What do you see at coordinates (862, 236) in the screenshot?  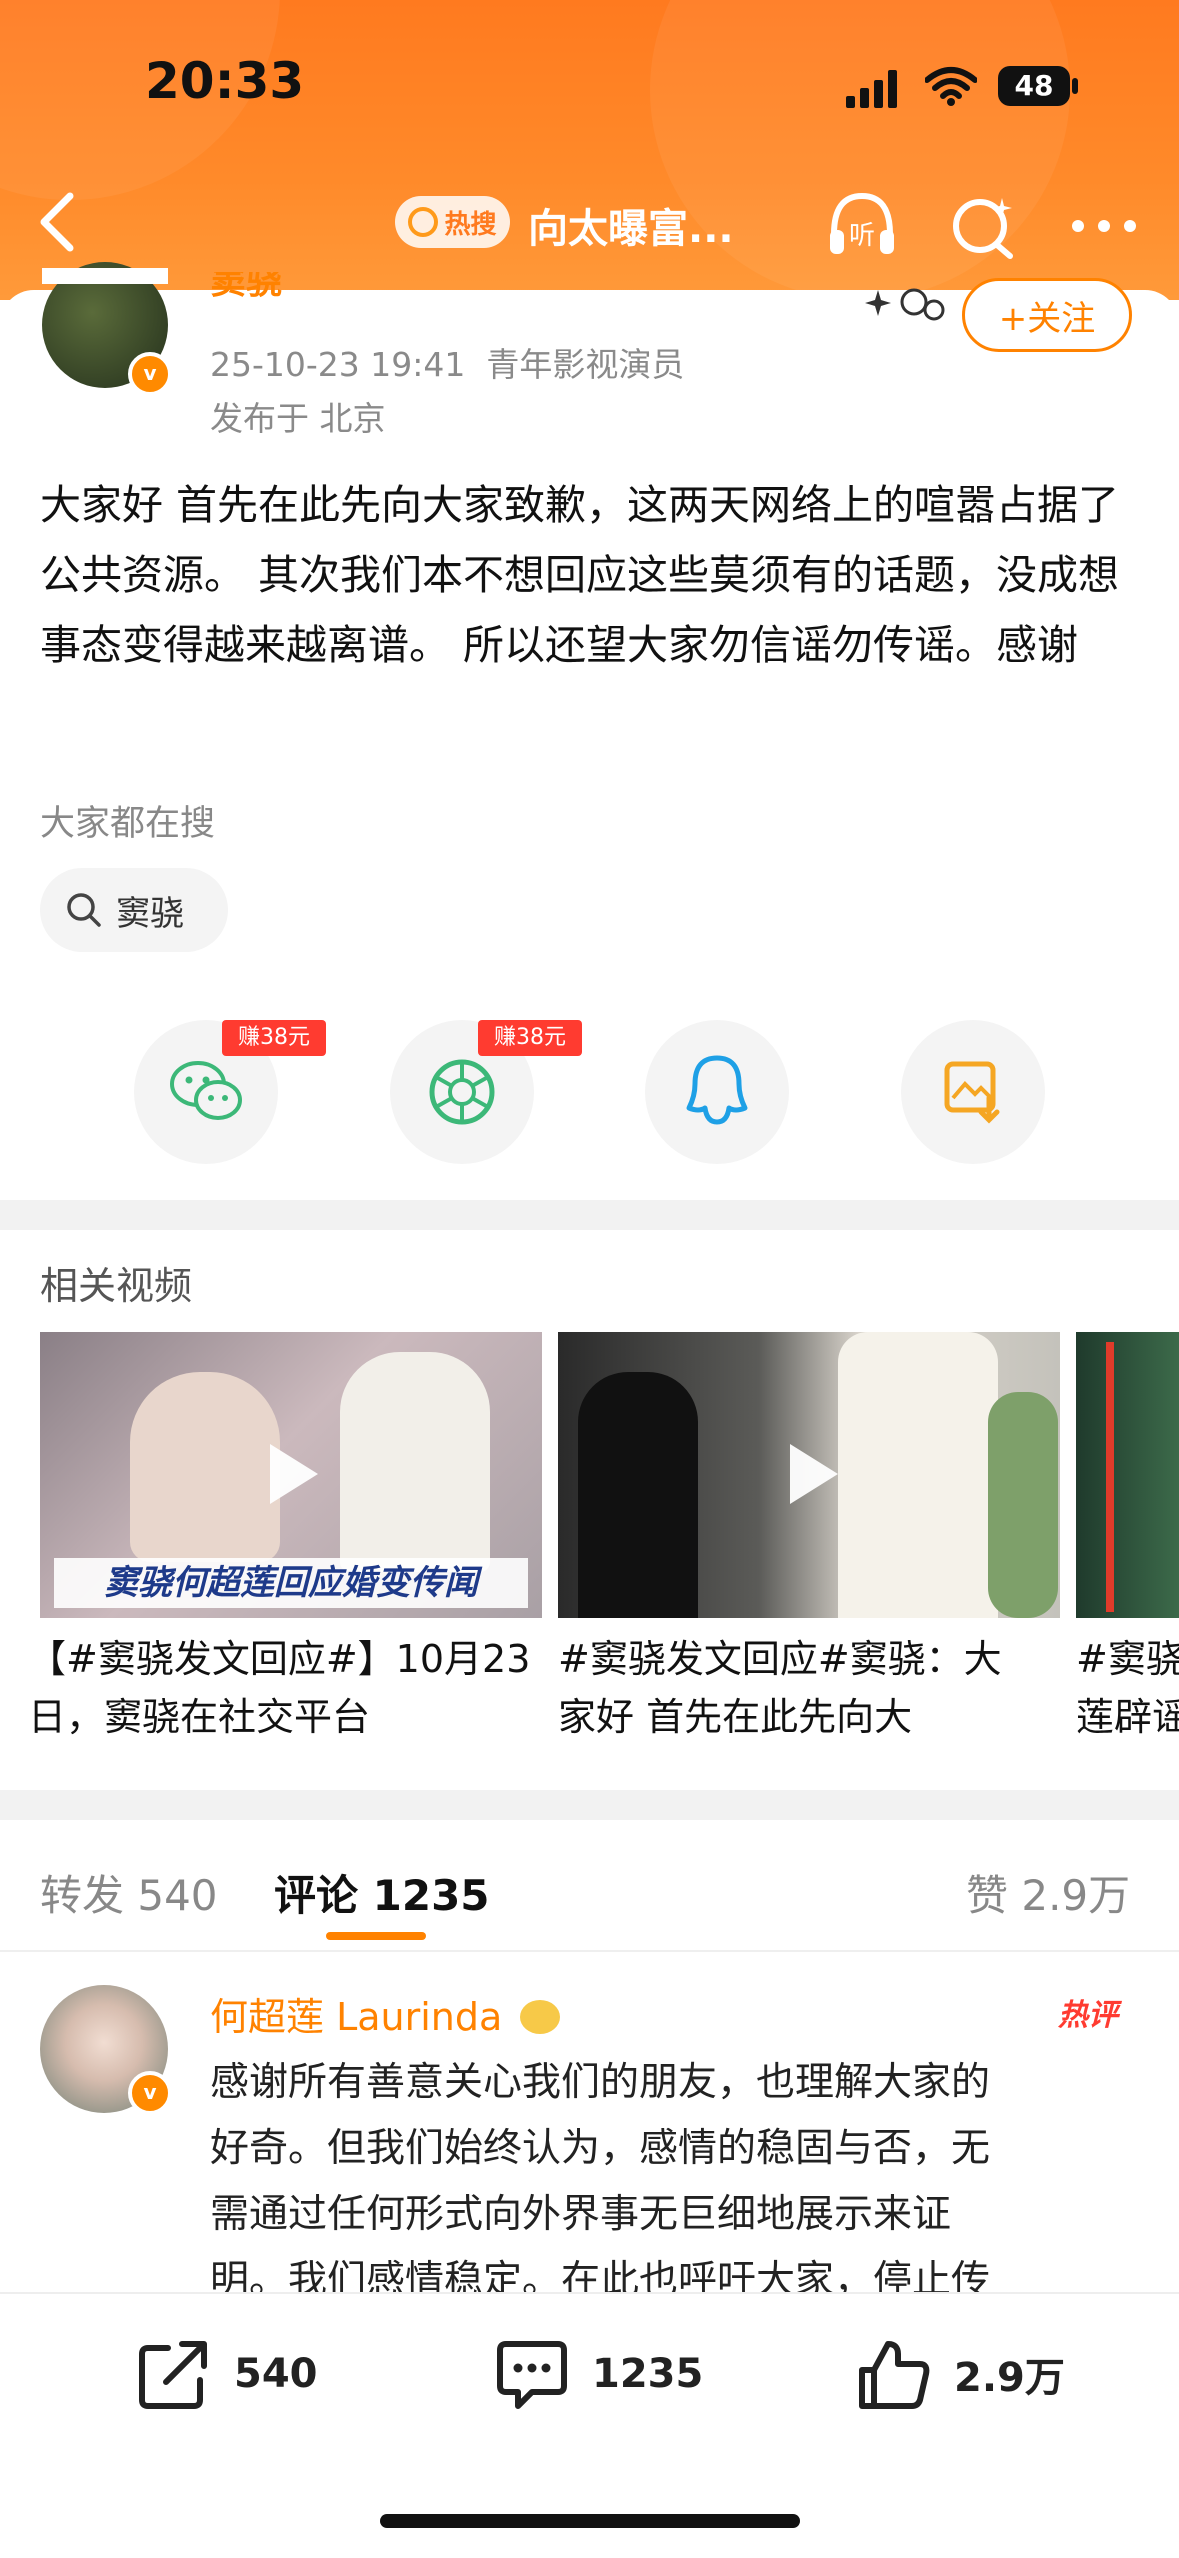 I see `svg-text: 听` at bounding box center [862, 236].